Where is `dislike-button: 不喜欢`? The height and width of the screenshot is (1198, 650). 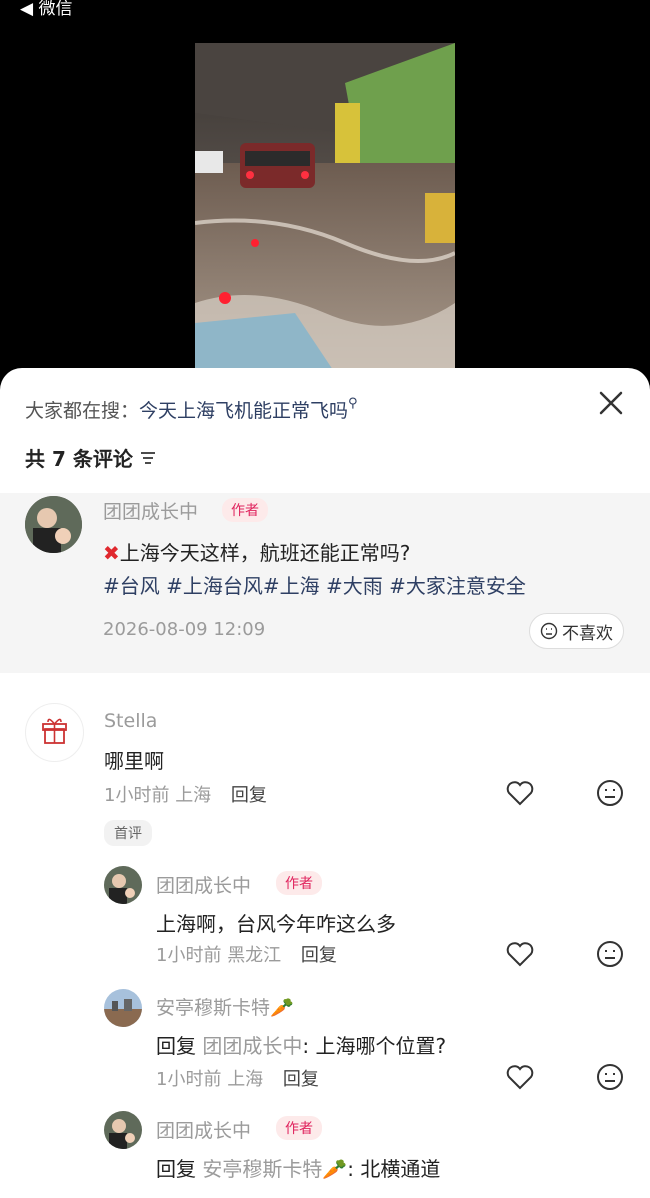
dislike-button: 不喜欢 is located at coordinates (576, 631).